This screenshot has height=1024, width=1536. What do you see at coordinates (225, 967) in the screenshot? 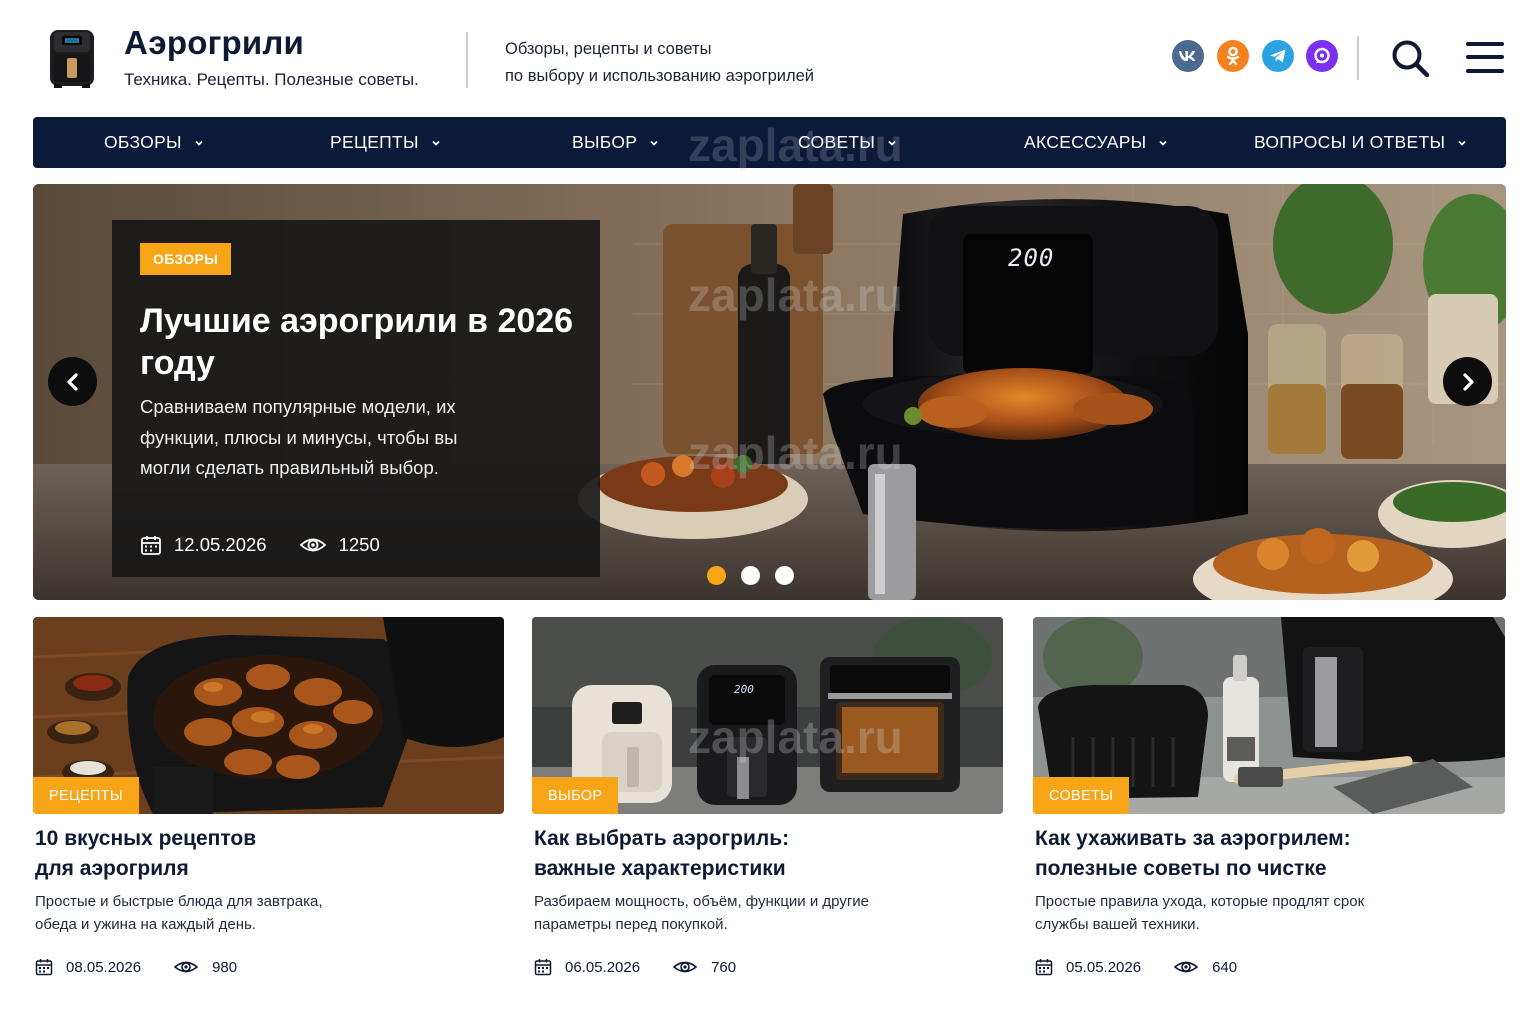
I see `card-views: 980` at bounding box center [225, 967].